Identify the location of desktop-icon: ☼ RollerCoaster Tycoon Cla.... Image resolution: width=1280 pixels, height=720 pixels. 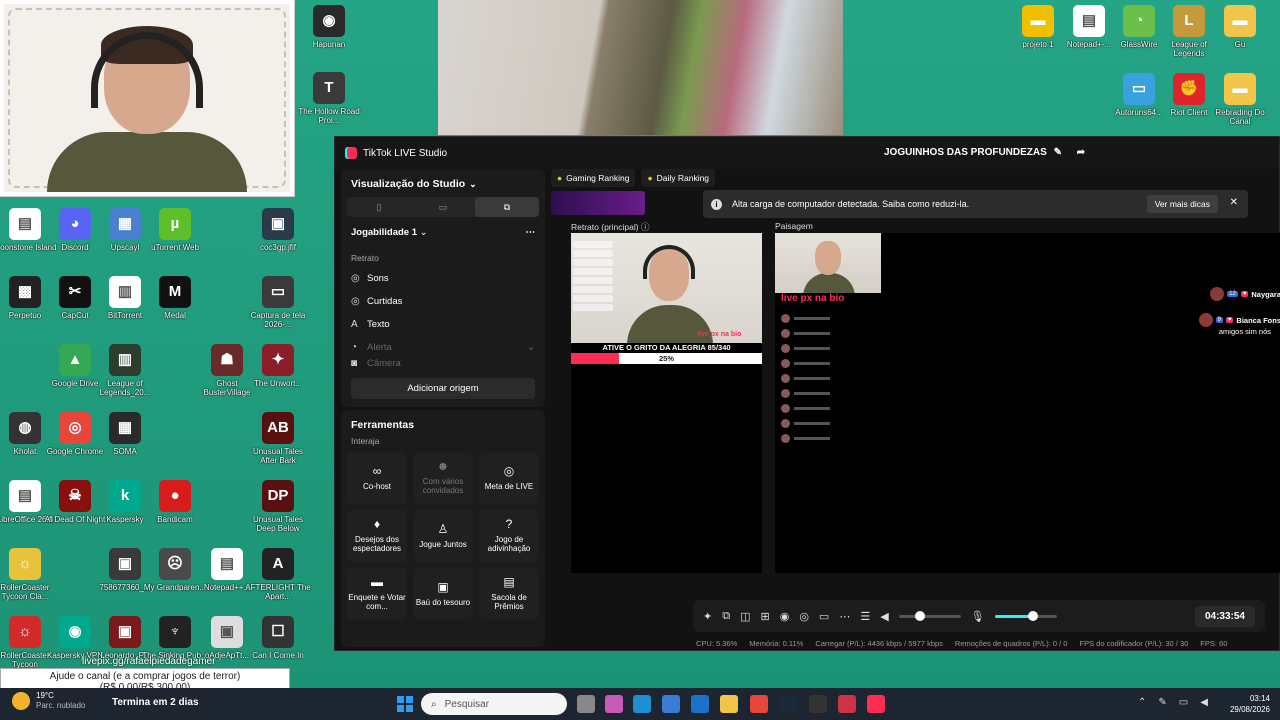
(30, 574).